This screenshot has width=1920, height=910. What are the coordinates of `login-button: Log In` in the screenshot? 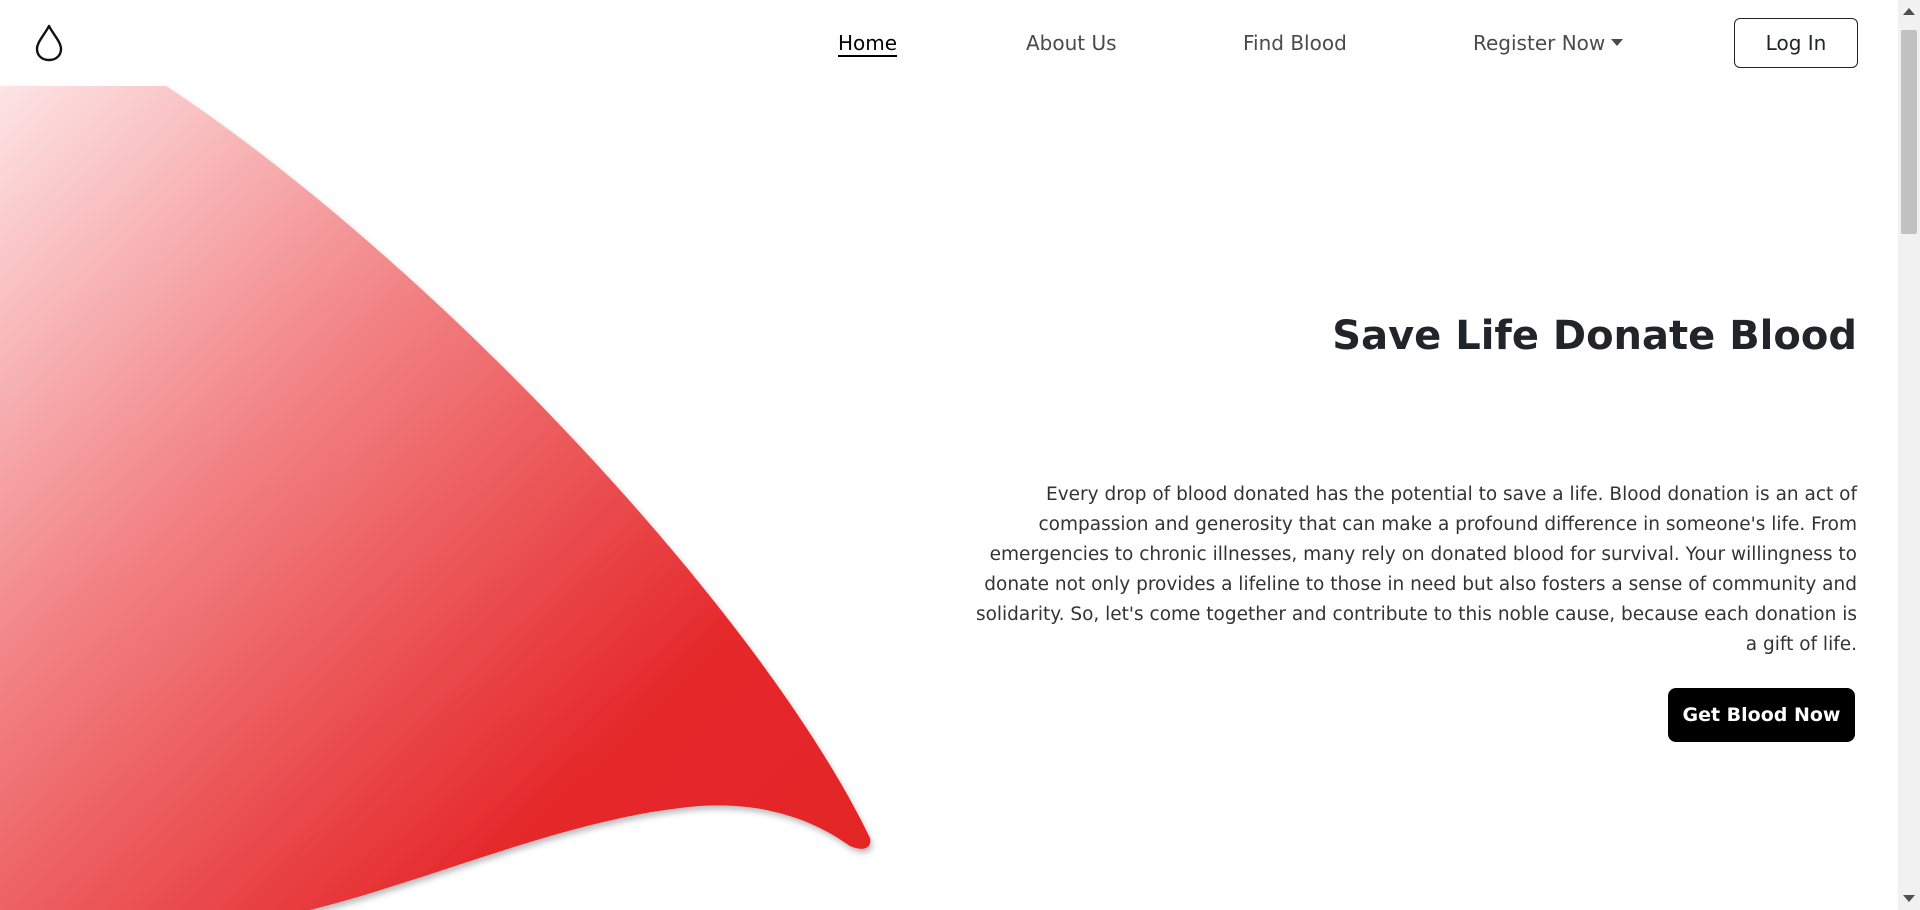 It's located at (1796, 43).